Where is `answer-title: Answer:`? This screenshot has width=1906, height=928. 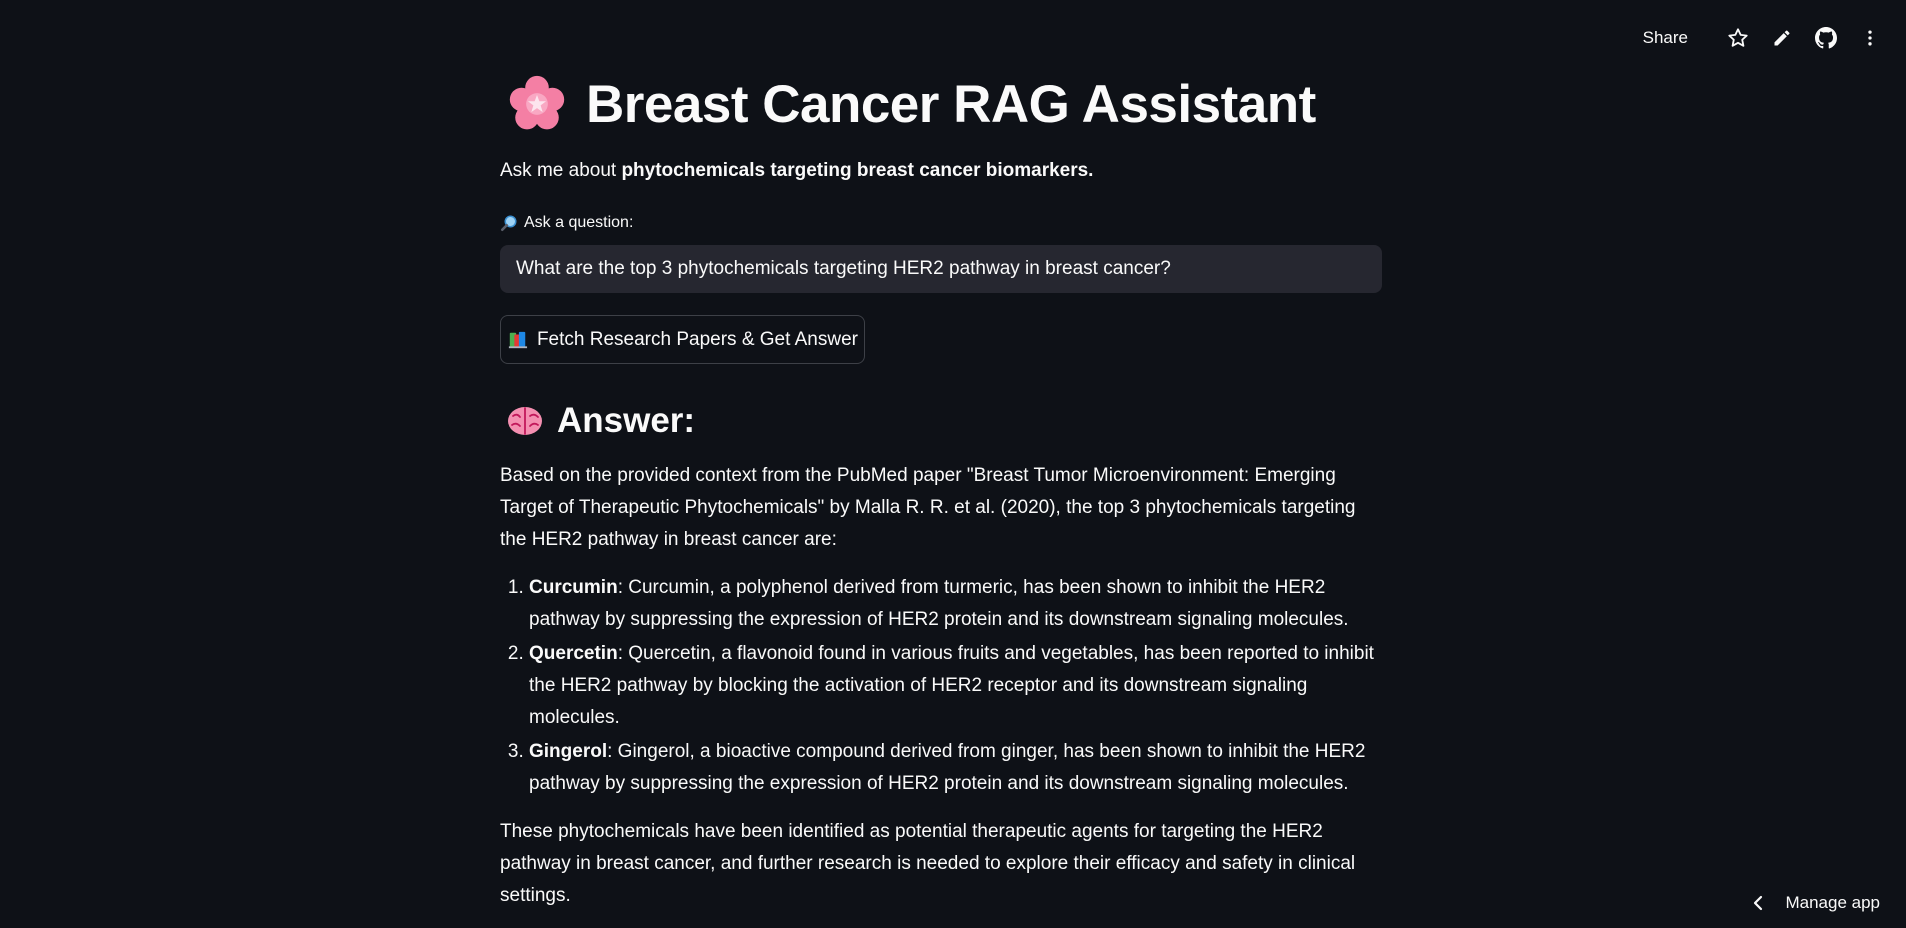
answer-title: Answer: is located at coordinates (626, 421).